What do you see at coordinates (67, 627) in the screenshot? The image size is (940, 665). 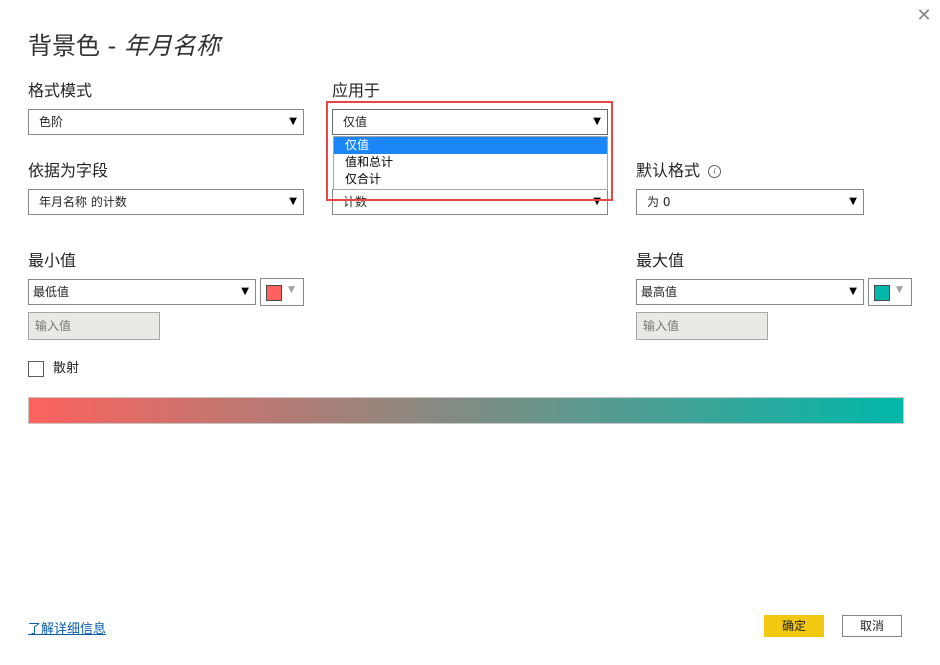 I see `learn-more-link: 了解详细信息` at bounding box center [67, 627].